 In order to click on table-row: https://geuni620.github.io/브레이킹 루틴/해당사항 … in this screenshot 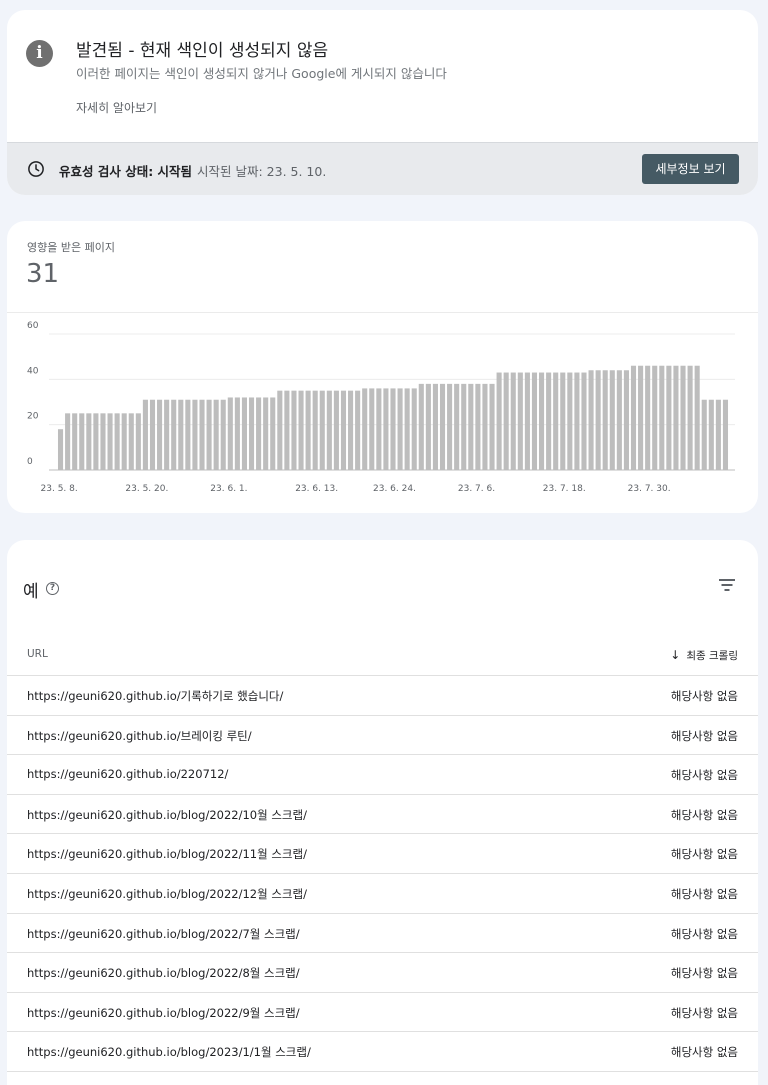, I will do `click(382, 736)`.